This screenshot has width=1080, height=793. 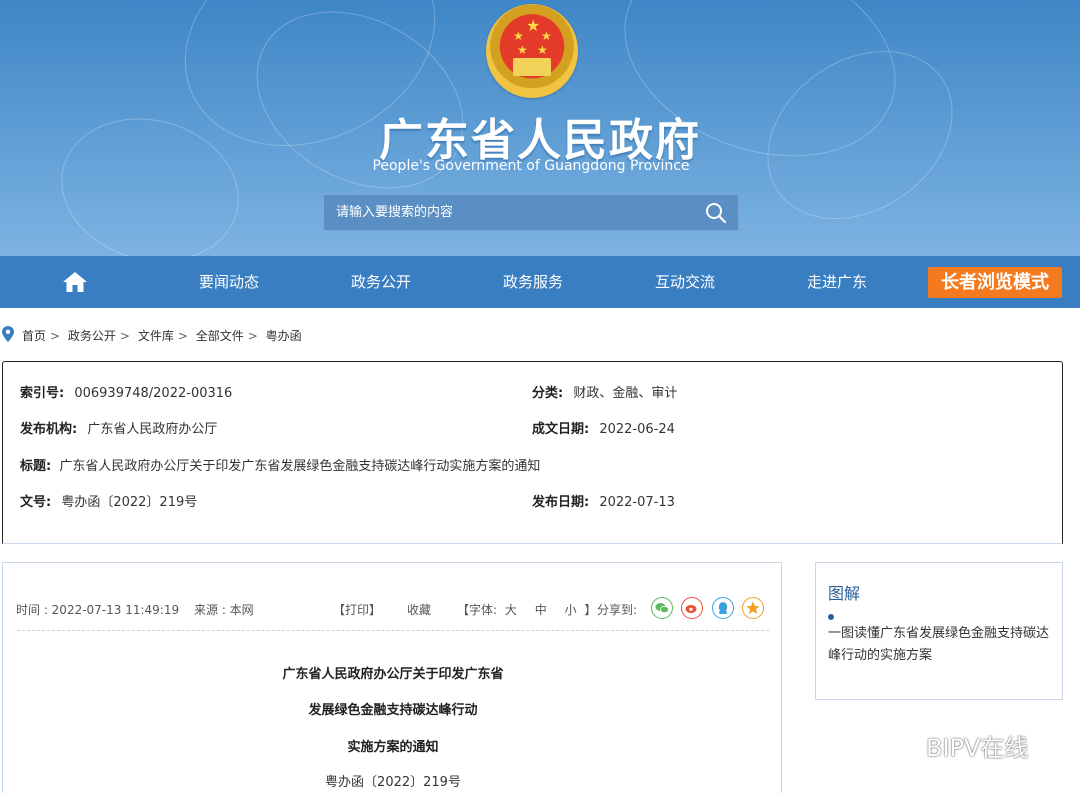 What do you see at coordinates (393, 747) in the screenshot?
I see `doc-title-line: 实施方案的通知` at bounding box center [393, 747].